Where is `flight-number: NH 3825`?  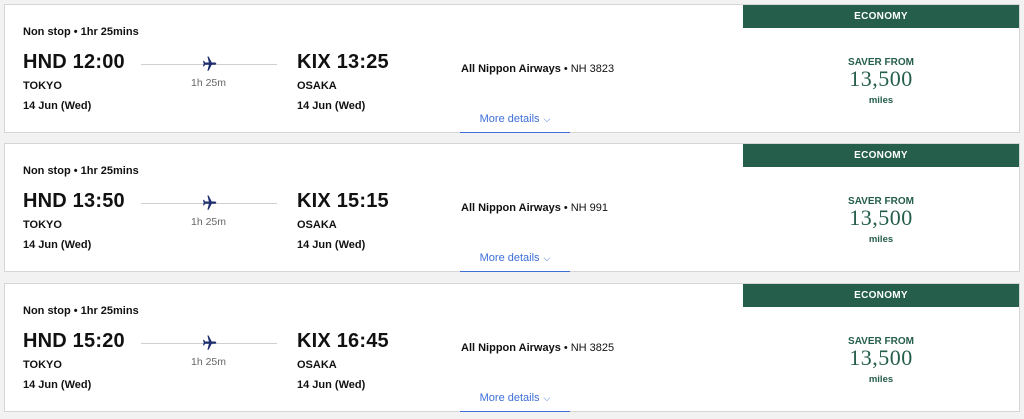 flight-number: NH 3825 is located at coordinates (592, 348).